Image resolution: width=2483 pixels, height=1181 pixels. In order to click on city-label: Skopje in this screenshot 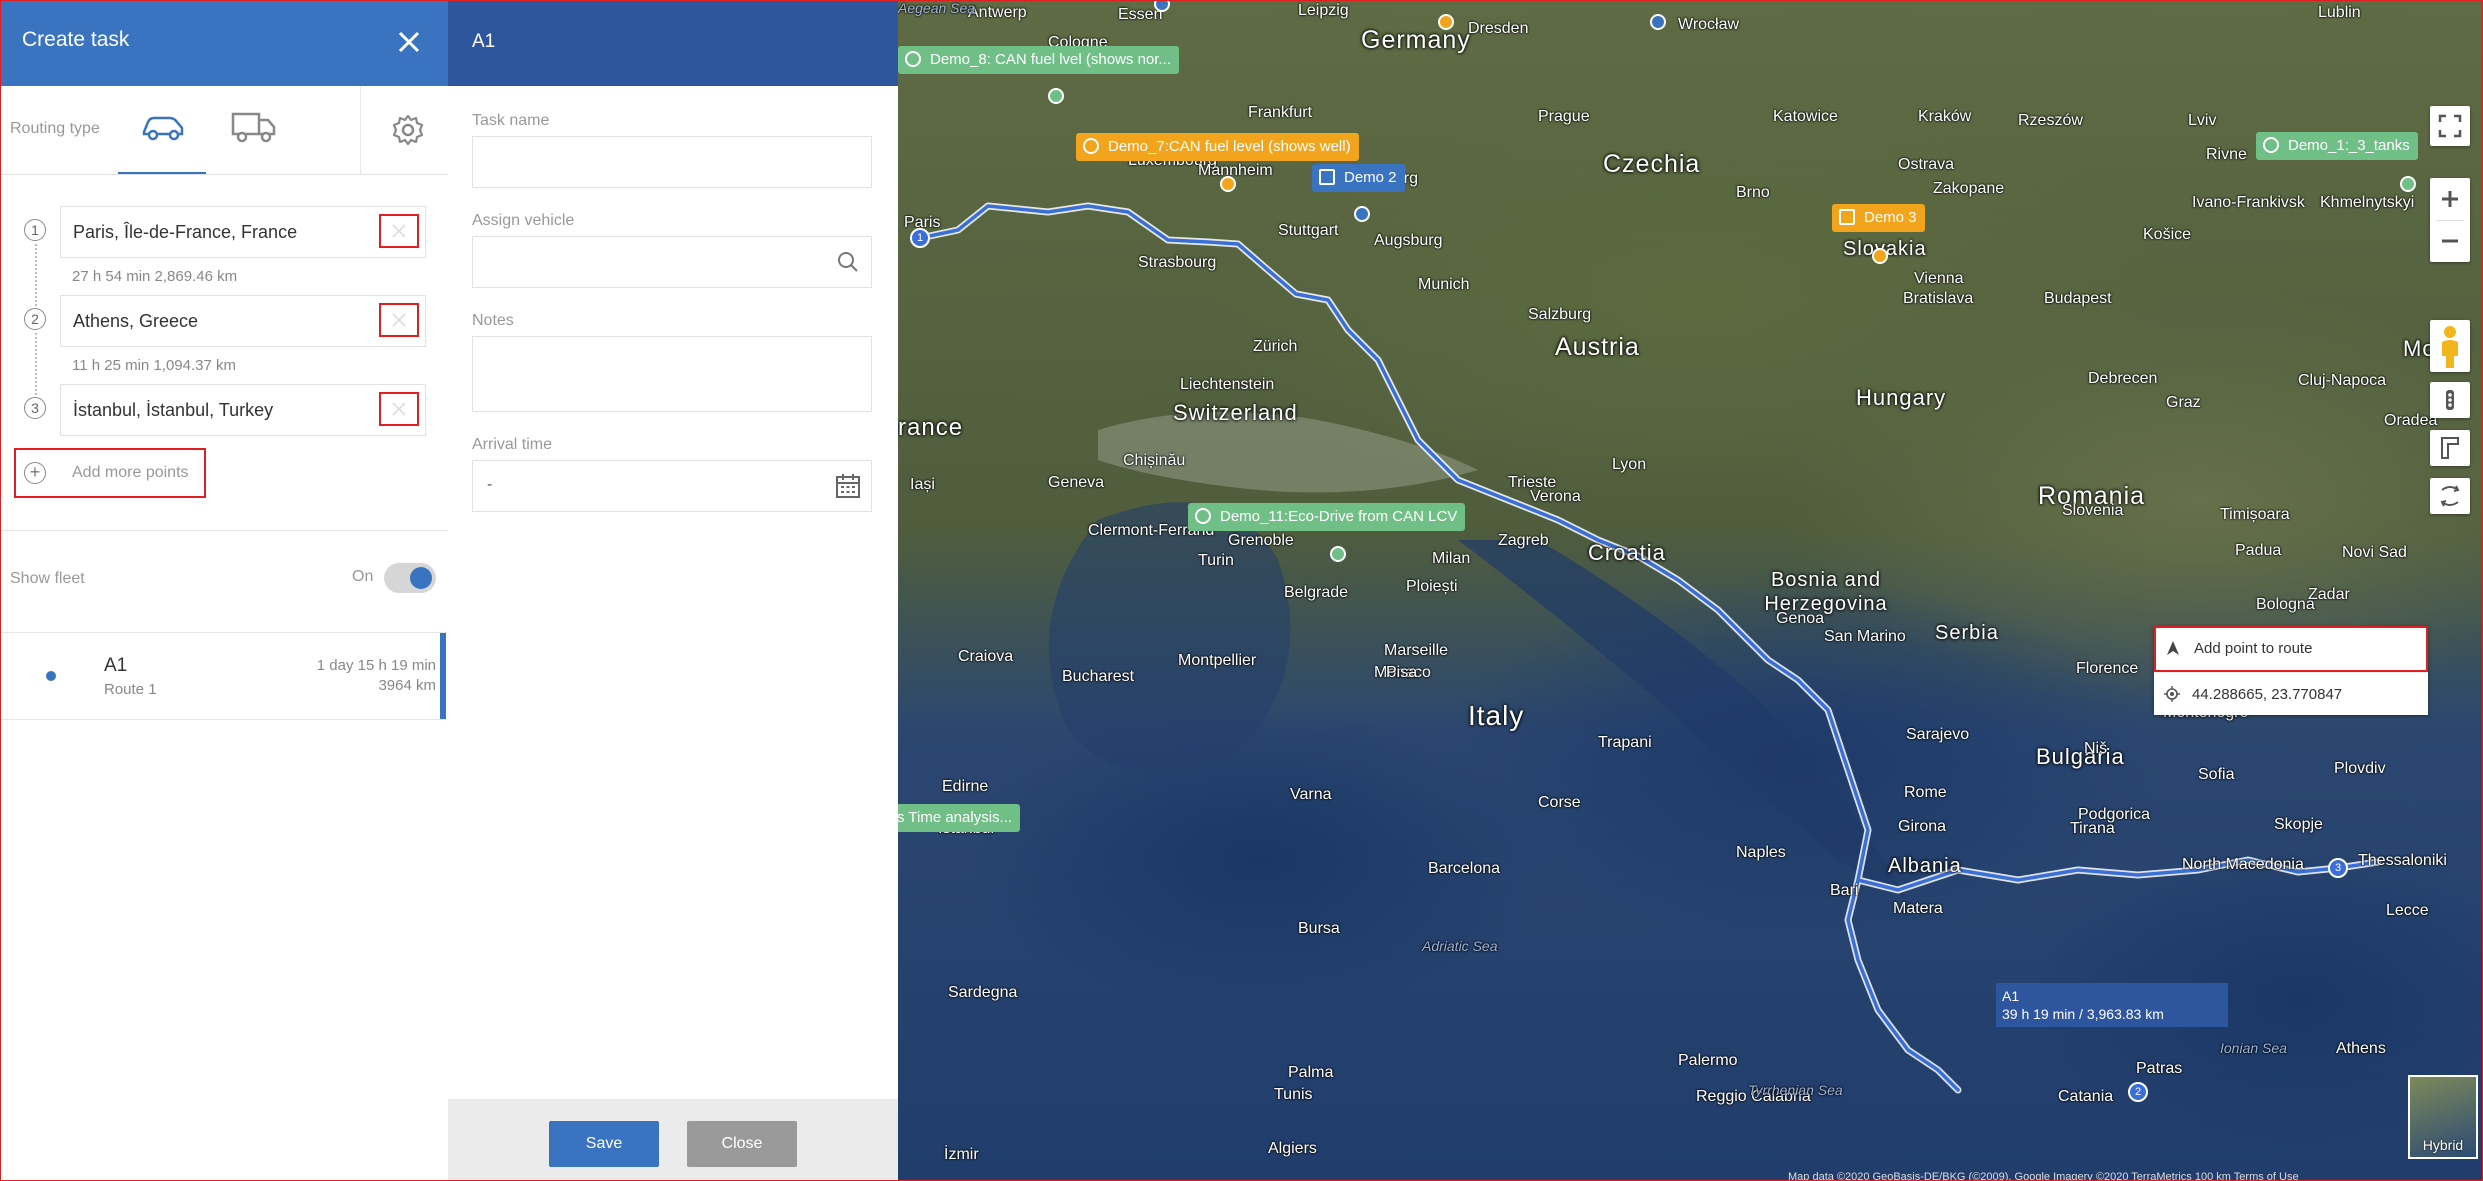, I will do `click(2298, 824)`.